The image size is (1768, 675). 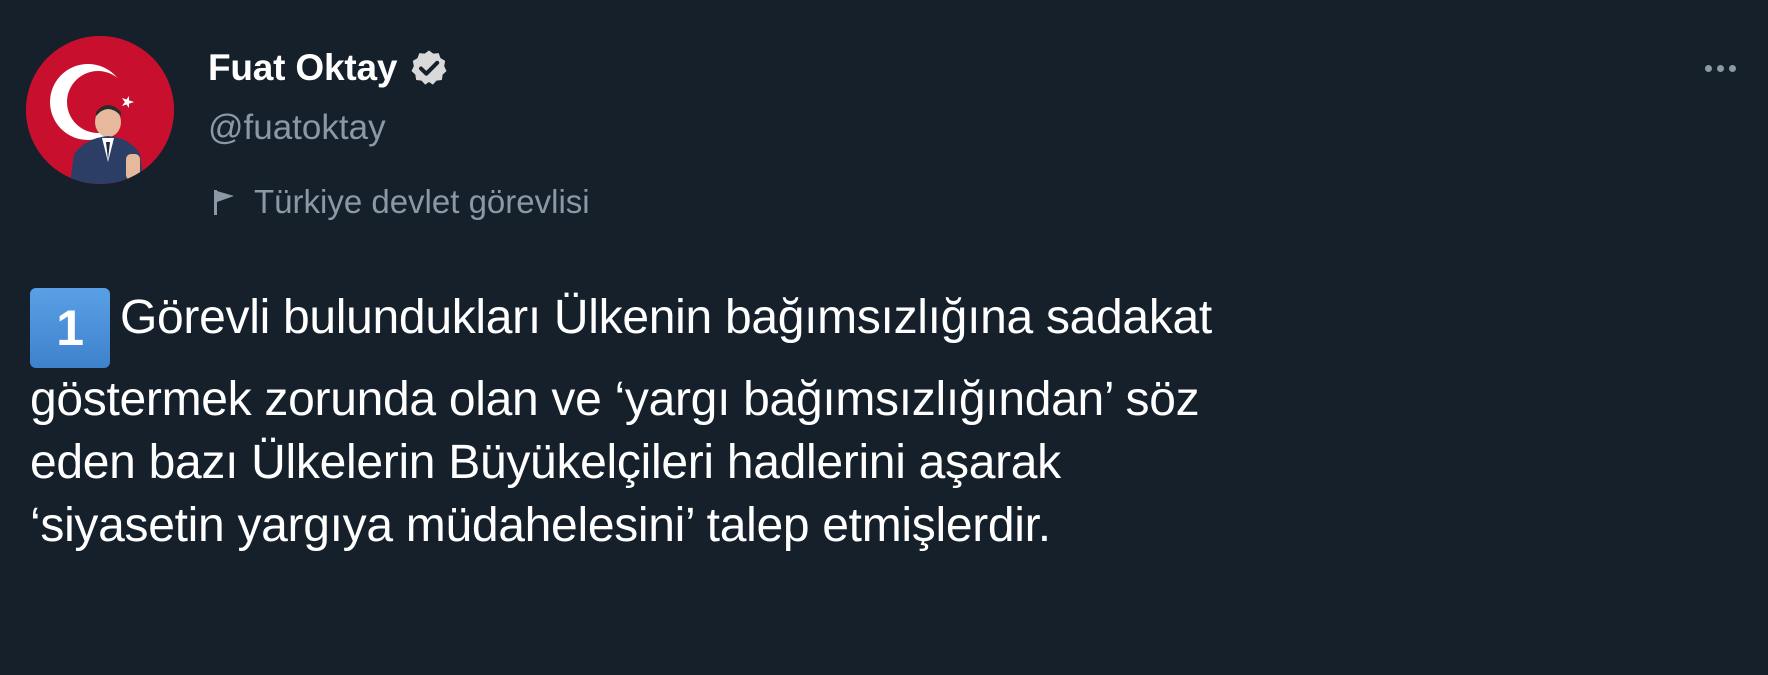 I want to click on author-name-row: Fuat Oktay, so click(x=328, y=68).